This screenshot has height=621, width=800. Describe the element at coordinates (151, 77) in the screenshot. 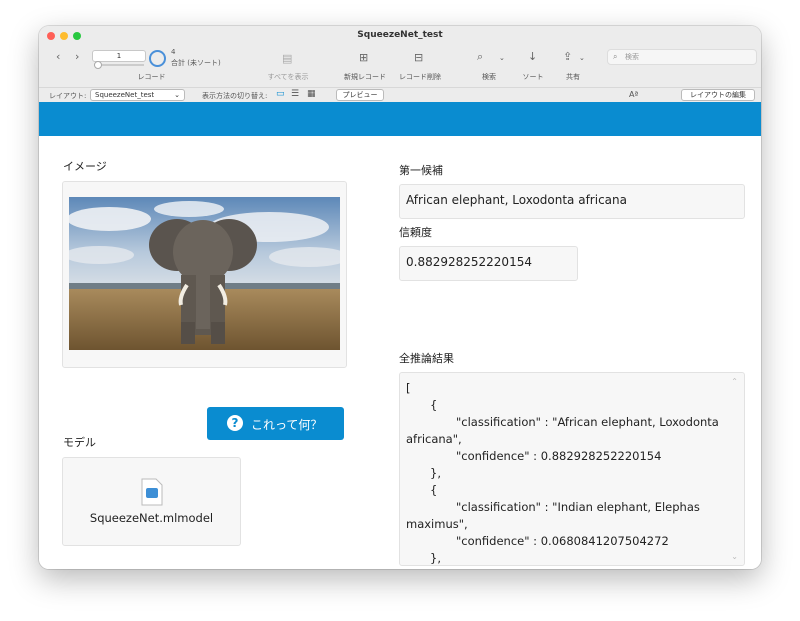

I see `record-label: レコード` at that location.